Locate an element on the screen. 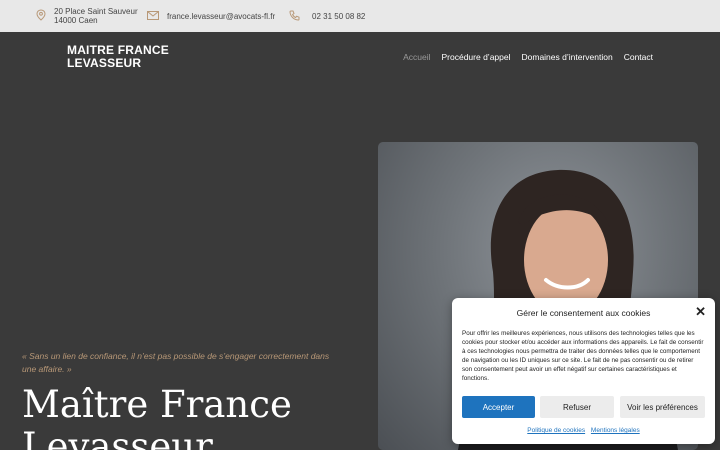  legal-notice-link: Mentions légales is located at coordinates (615, 430).